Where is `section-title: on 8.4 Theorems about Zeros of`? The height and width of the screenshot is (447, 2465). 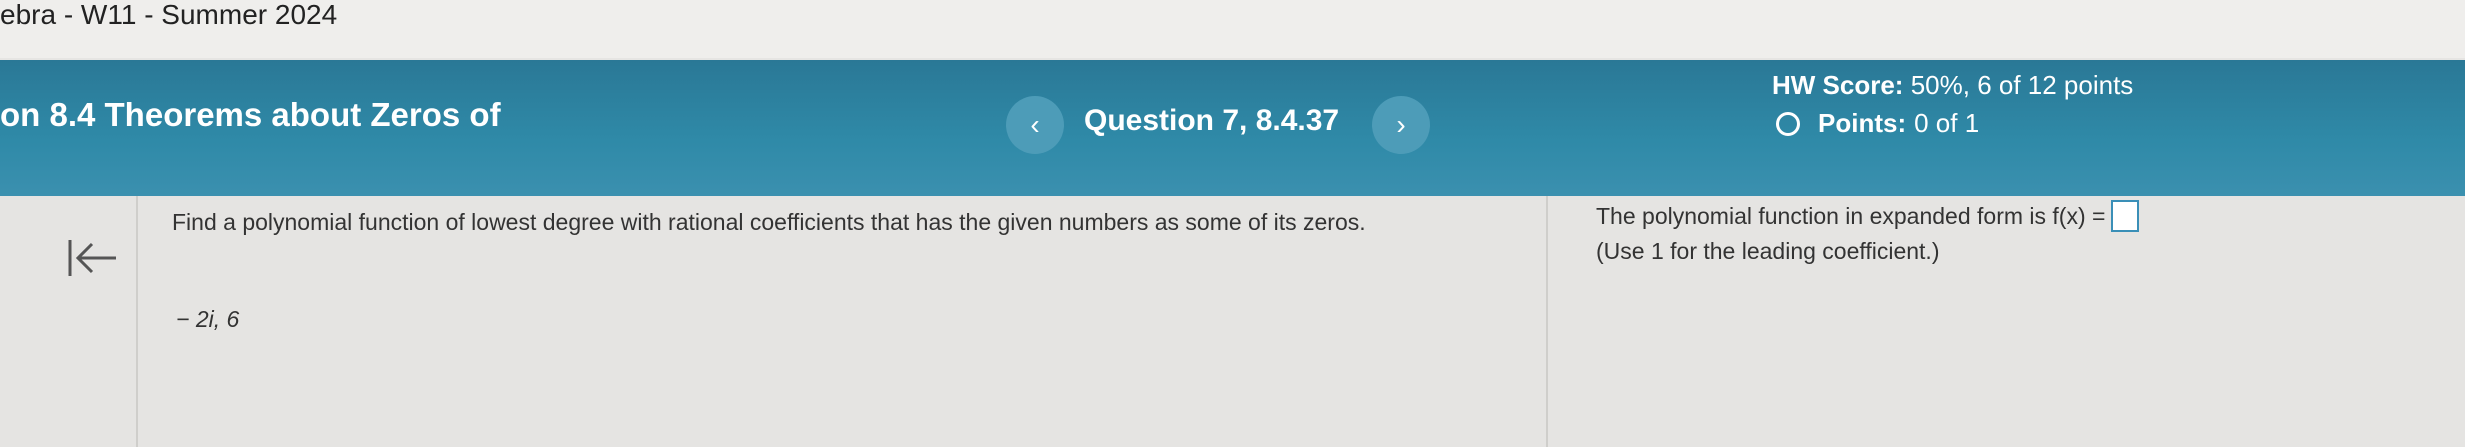
section-title: on 8.4 Theorems about Zeros of is located at coordinates (250, 114).